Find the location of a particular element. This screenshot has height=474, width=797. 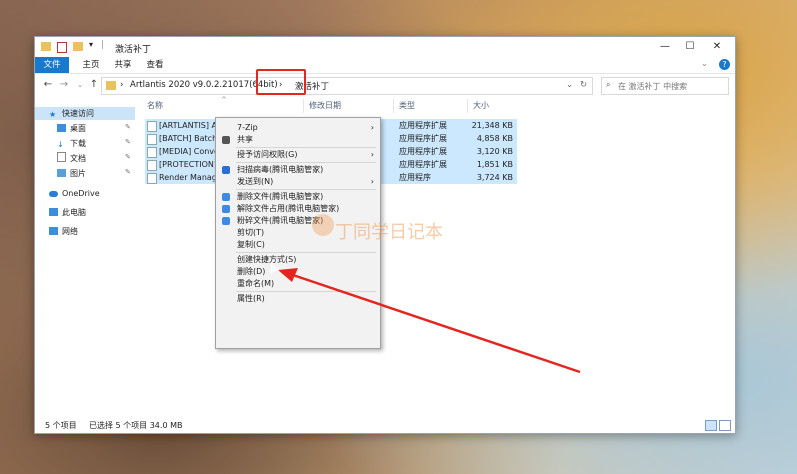

arrow-shaft is located at coordinates (432, 322).